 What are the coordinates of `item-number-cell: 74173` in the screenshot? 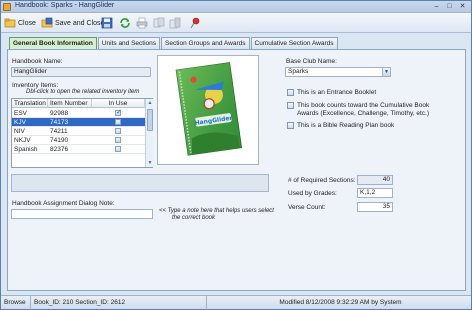 It's located at (59, 122).